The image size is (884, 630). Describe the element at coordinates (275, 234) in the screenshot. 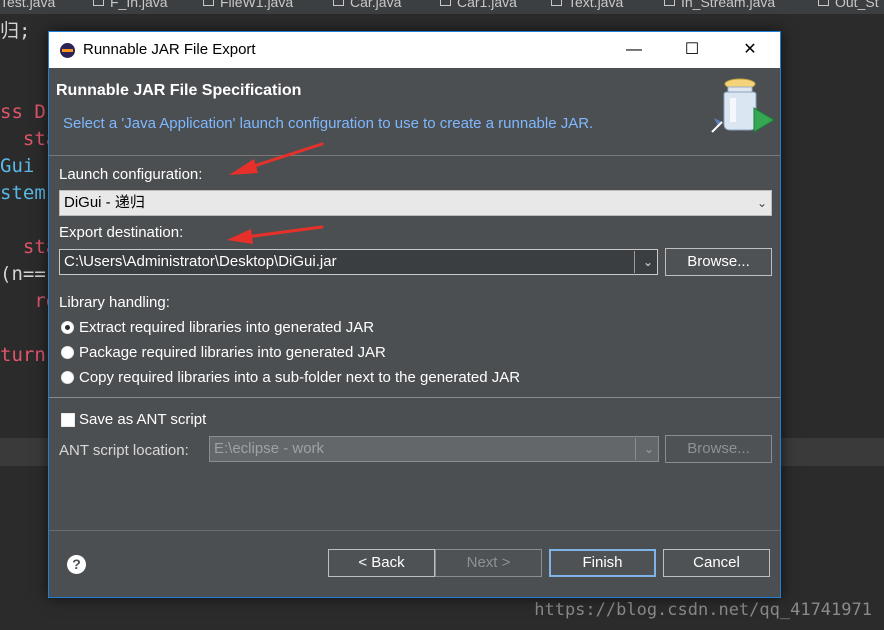

I see `annotation-arrow-destination` at that location.